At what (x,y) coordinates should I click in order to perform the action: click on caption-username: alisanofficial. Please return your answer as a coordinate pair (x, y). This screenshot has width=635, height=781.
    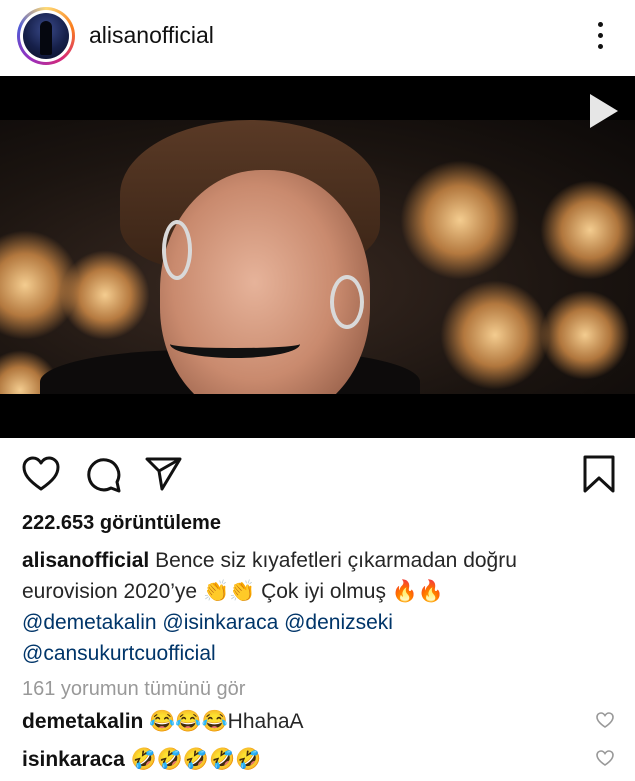
    Looking at the image, I should click on (85, 560).